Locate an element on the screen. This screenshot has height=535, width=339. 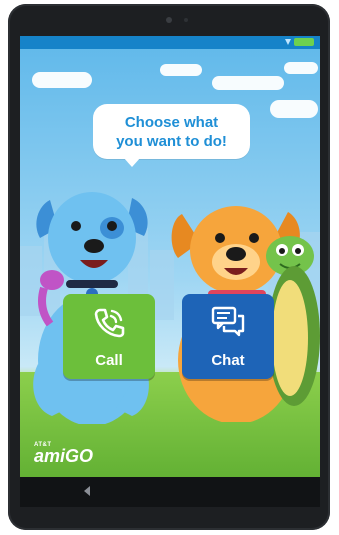
brand-logo: AT&T amiGO is located at coordinates (64, 454).